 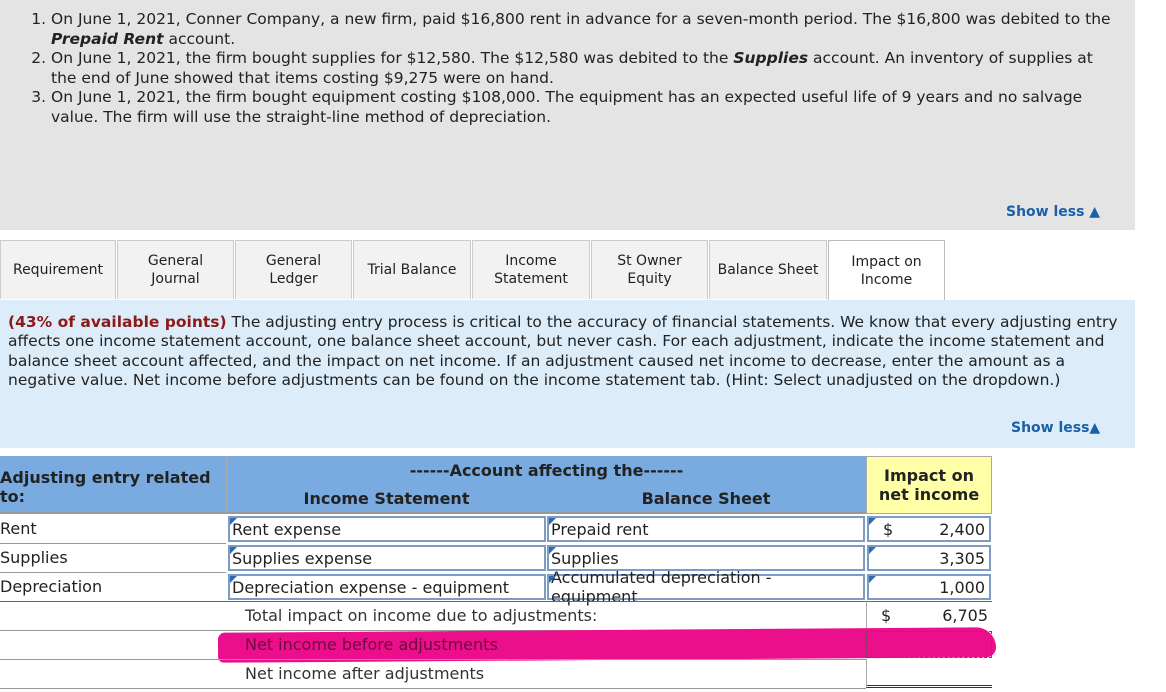 I want to click on tab-label: St Owner Equity, so click(x=649, y=270).